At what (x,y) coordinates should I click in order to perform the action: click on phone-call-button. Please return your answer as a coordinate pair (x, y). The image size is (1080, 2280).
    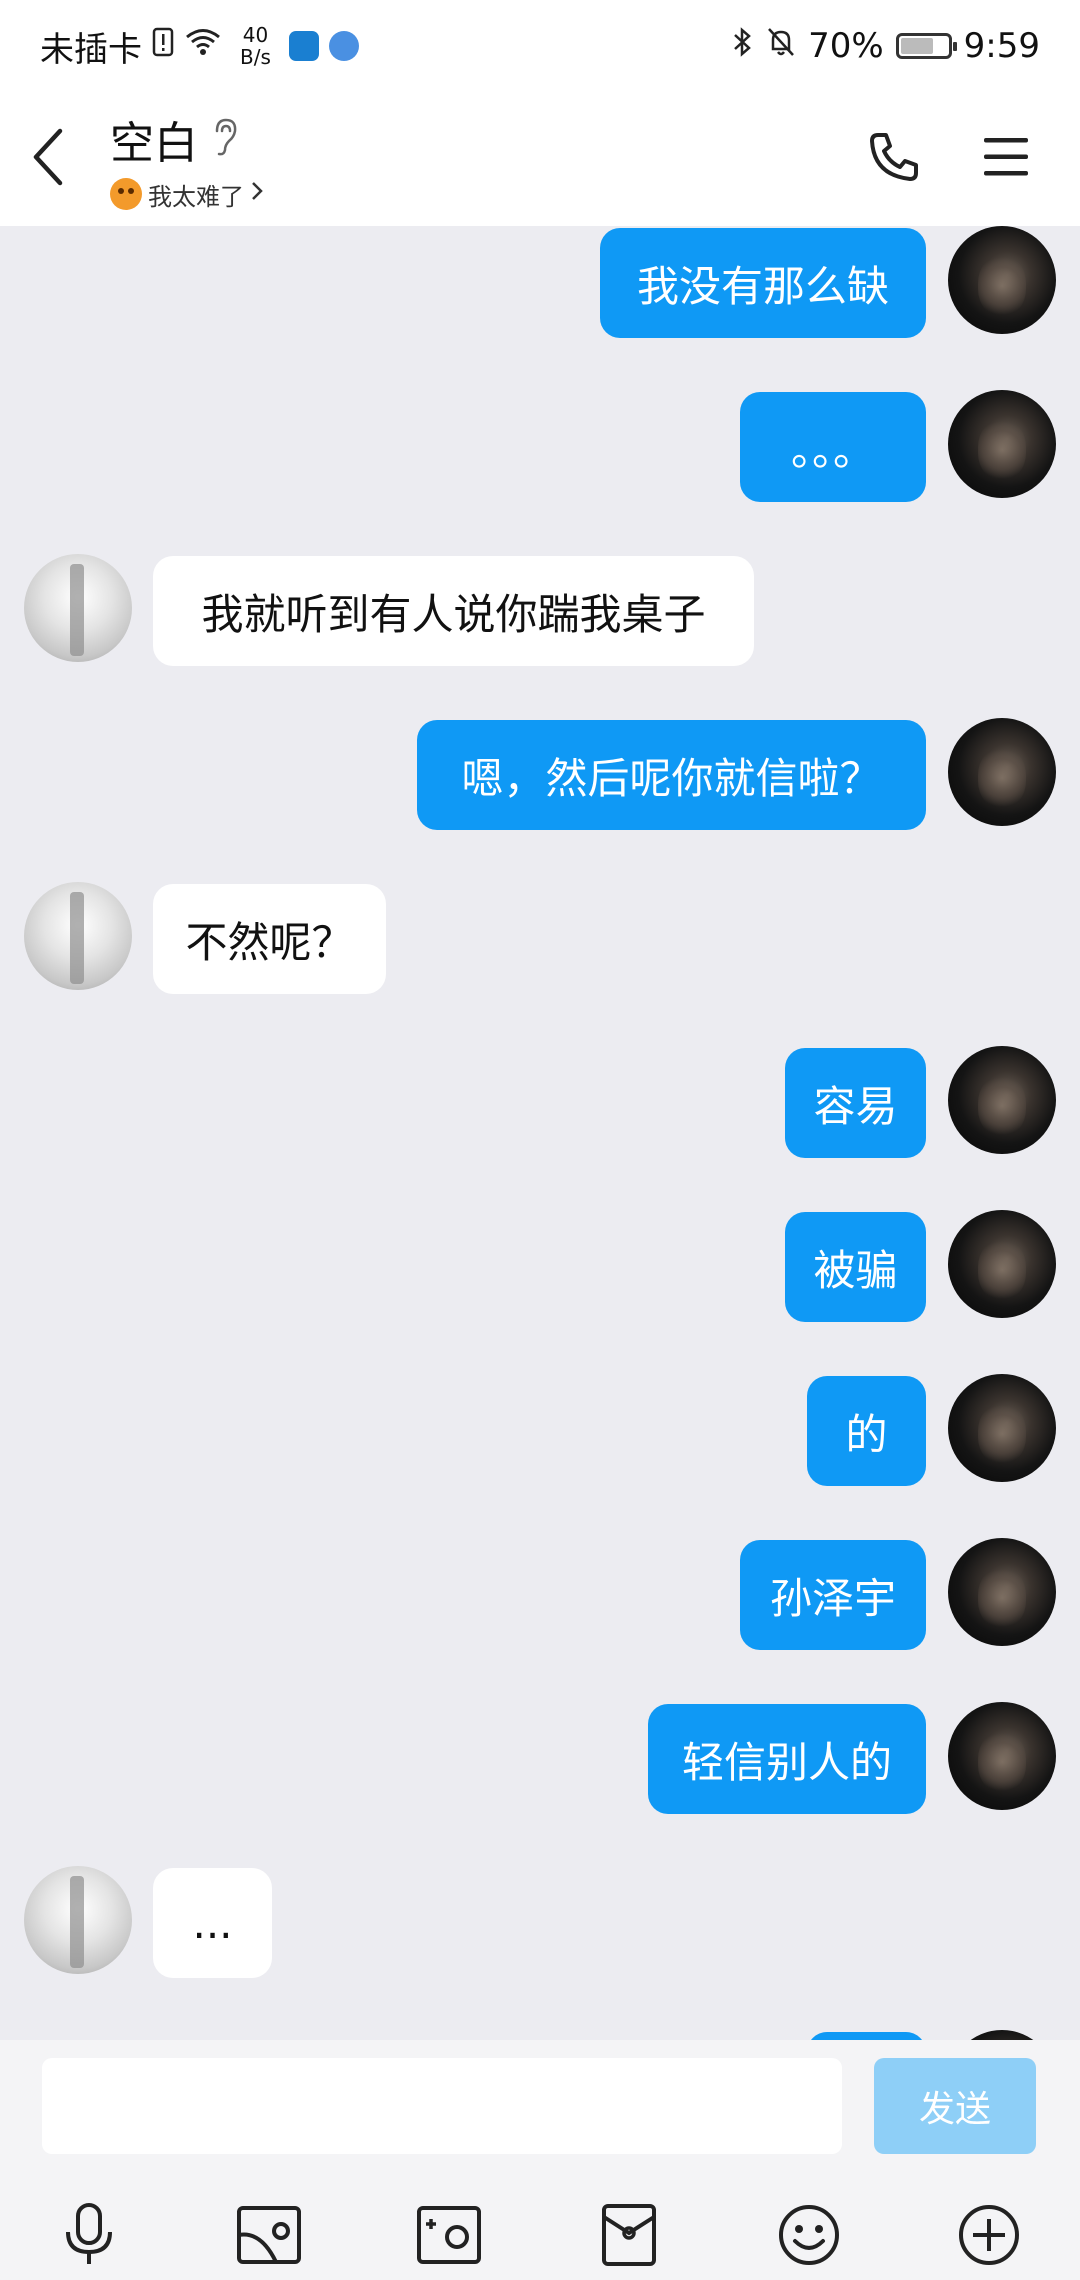
    Looking at the image, I should click on (894, 159).